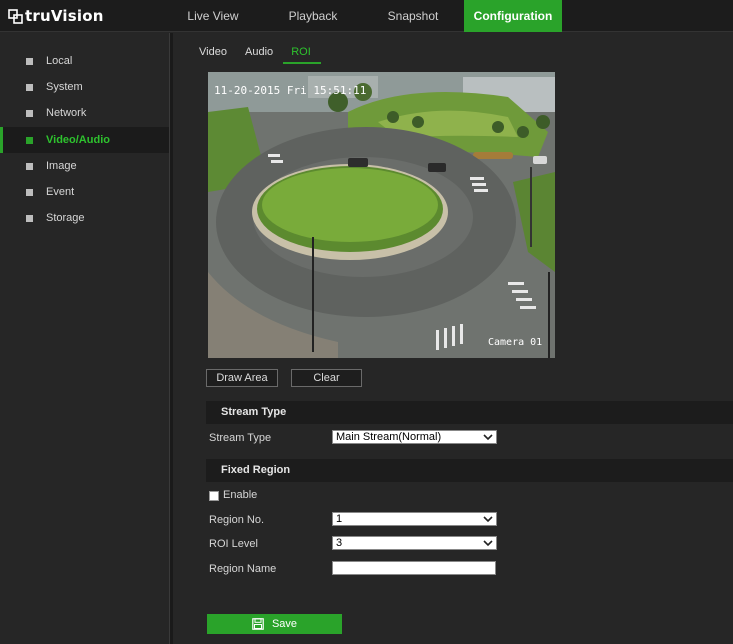  Describe the element at coordinates (414, 568) in the screenshot. I see `region-name-input` at that location.